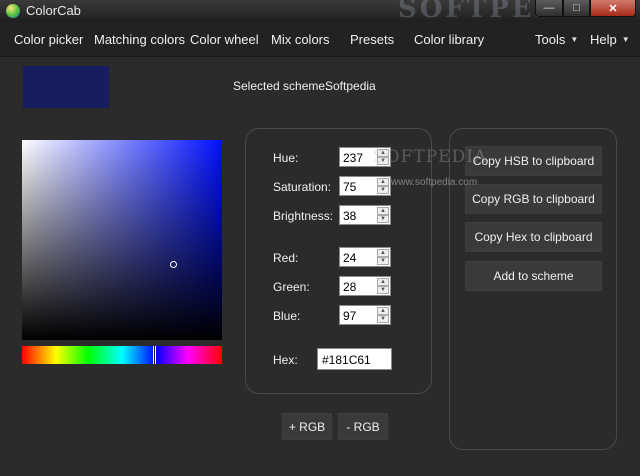 Image resolution: width=640 pixels, height=476 pixels. What do you see at coordinates (430, 157) in the screenshot?
I see `softpedia-watermark: SOFTPEDIA` at bounding box center [430, 157].